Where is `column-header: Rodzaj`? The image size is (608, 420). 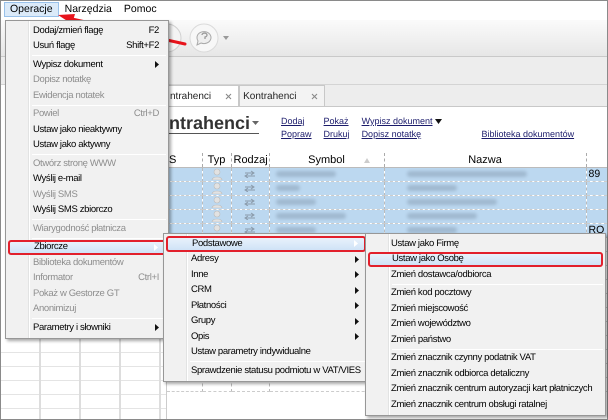
column-header: Rodzaj is located at coordinates (250, 160).